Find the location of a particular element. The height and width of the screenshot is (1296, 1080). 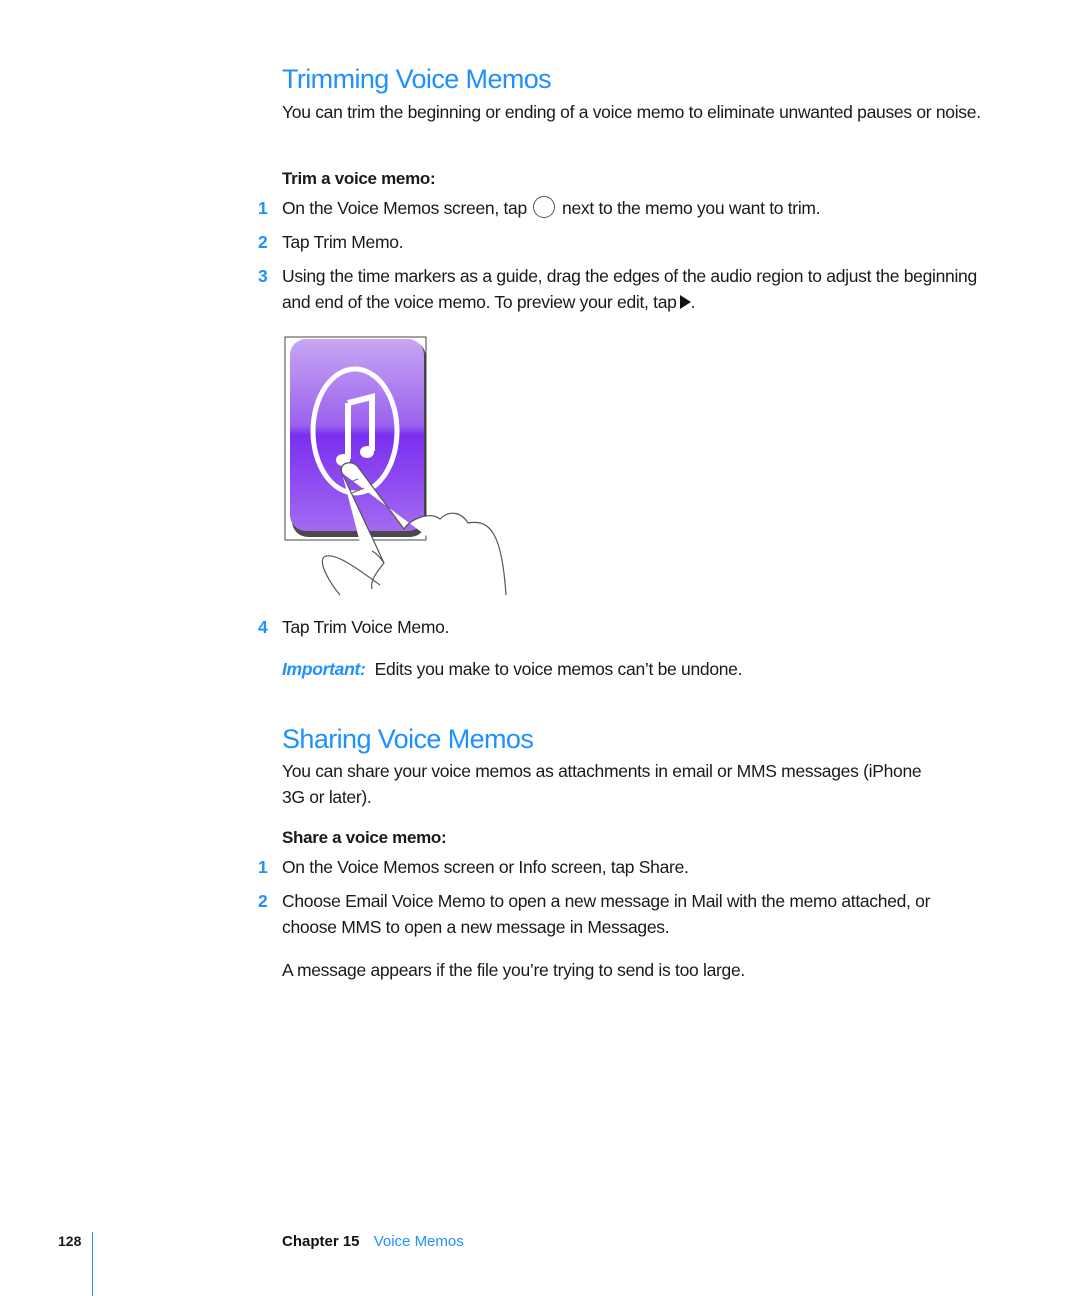

step-number: 4 is located at coordinates (263, 627).